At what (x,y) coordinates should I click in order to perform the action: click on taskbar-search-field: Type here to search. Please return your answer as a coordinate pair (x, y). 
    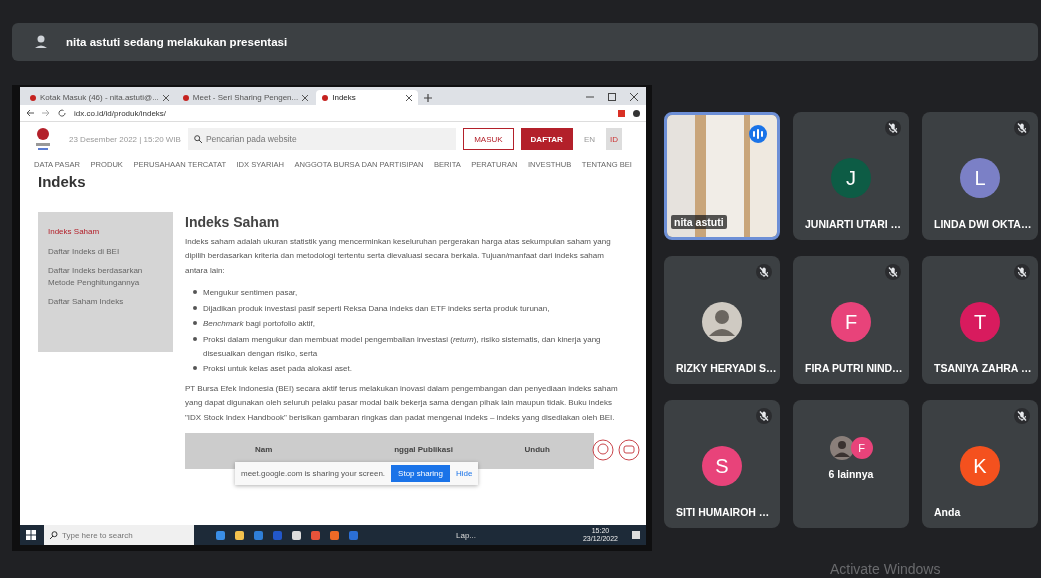
    Looking at the image, I should click on (119, 535).